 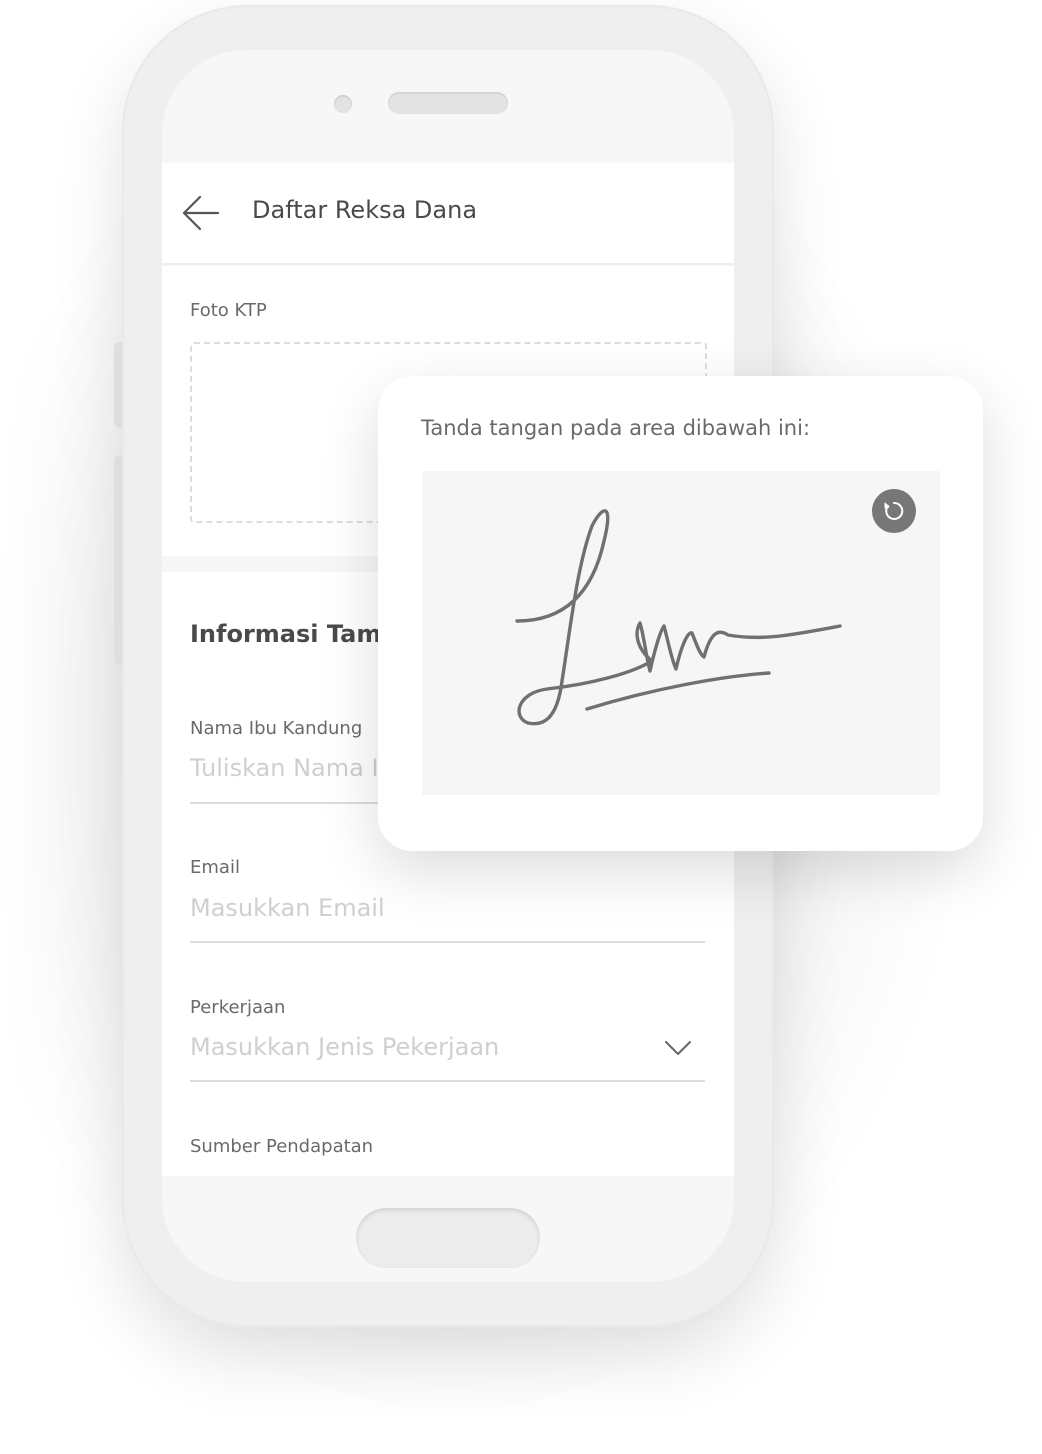 What do you see at coordinates (447, 942) in the screenshot?
I see `email-underline` at bounding box center [447, 942].